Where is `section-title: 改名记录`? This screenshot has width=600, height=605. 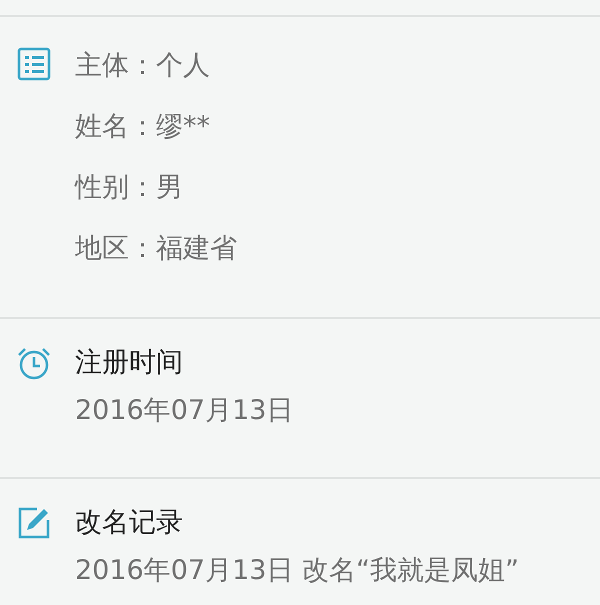 section-title: 改名记录 is located at coordinates (129, 523).